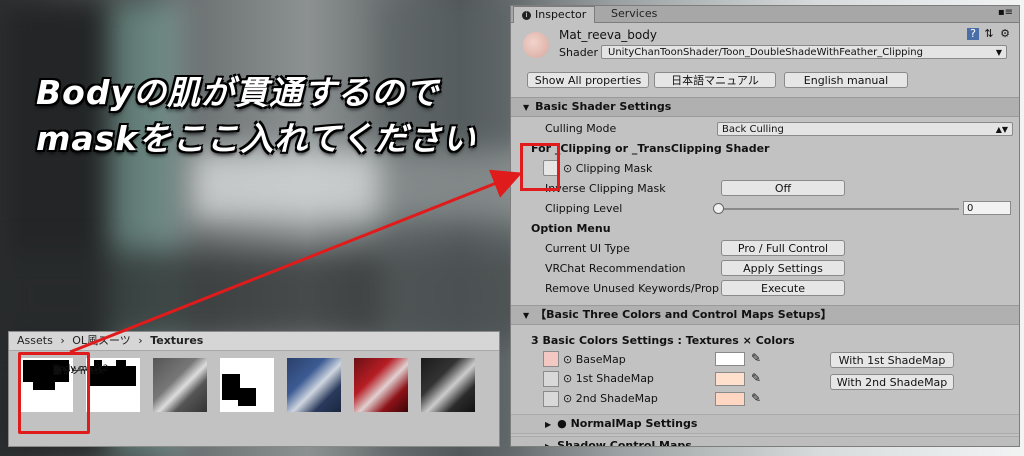 The height and width of the screenshot is (456, 1024). What do you see at coordinates (730, 379) in the screenshot?
I see `shade1-color` at bounding box center [730, 379].